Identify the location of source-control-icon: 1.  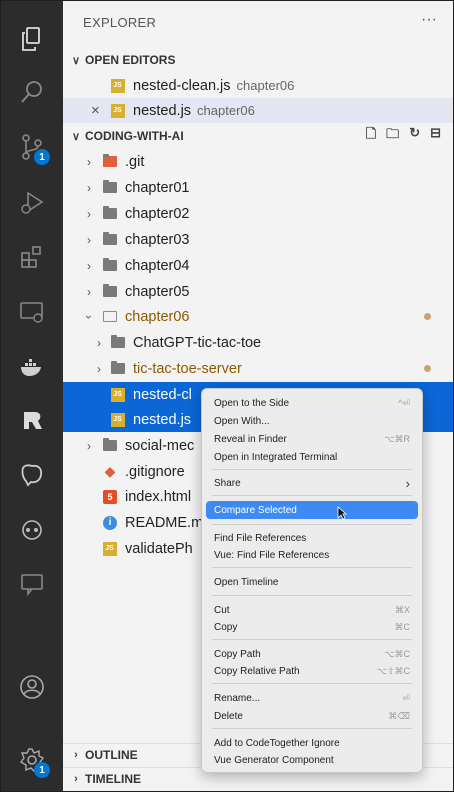
(33, 148).